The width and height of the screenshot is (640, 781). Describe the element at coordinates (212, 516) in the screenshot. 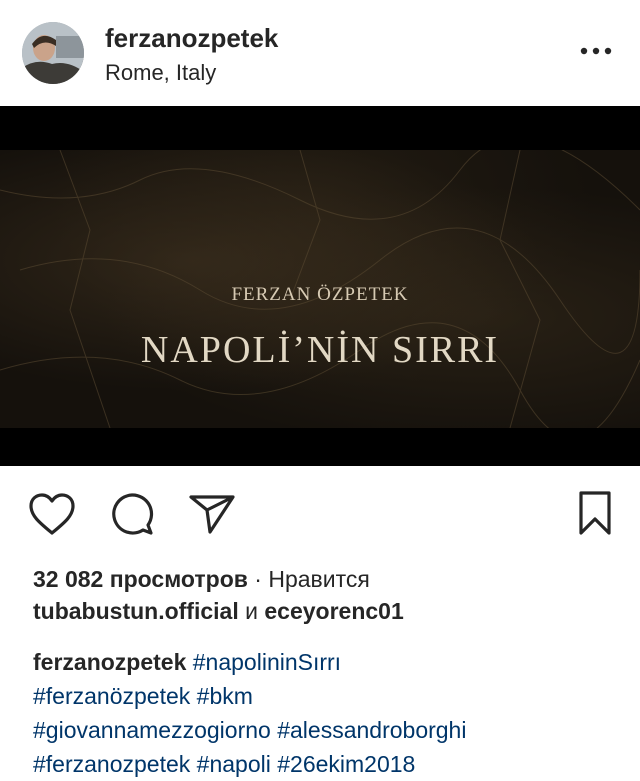

I see `share-icon` at that location.